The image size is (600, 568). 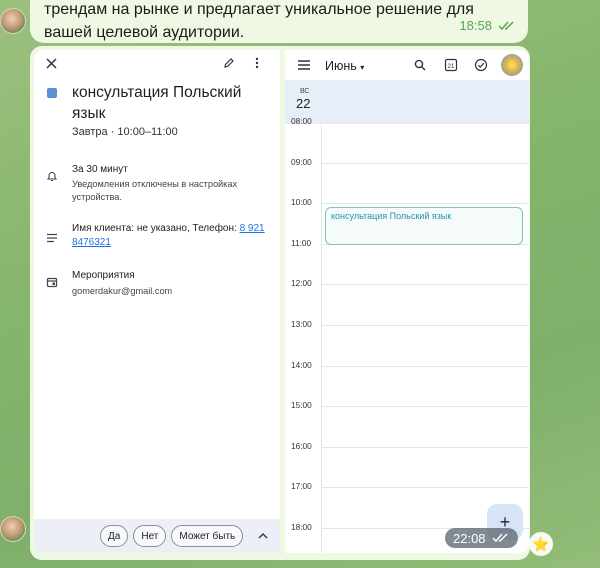 What do you see at coordinates (301, 283) in the screenshot?
I see `hour-label: 12:00` at bounding box center [301, 283].